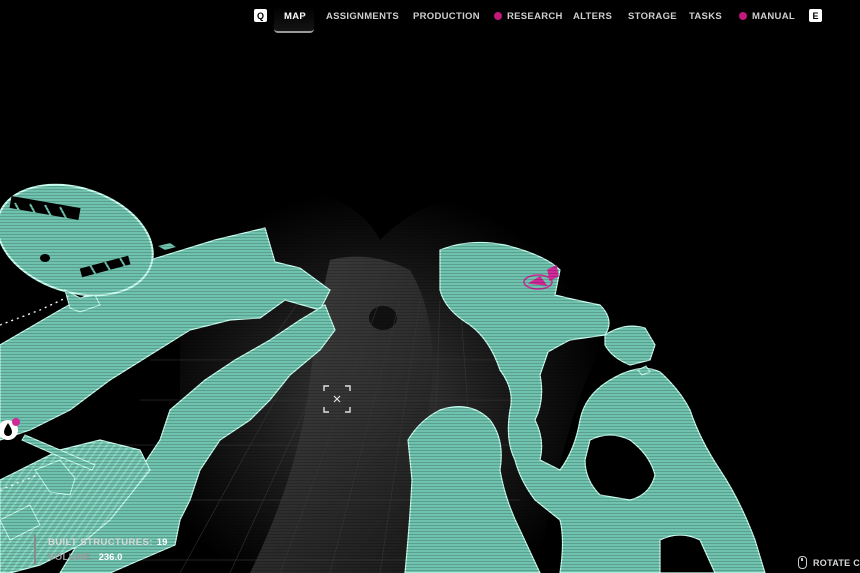 The image size is (860, 573). Describe the element at coordinates (815, 15) in the screenshot. I see `next-tab-key: E` at that location.